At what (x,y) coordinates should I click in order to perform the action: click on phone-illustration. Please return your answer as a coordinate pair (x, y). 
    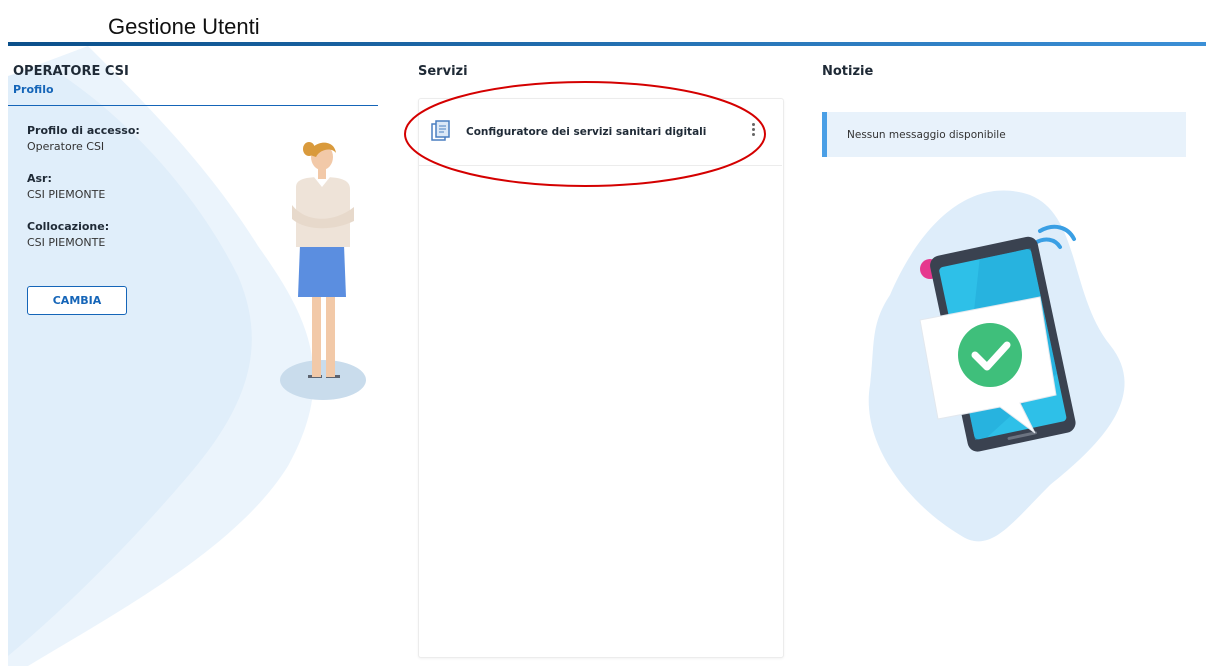
    Looking at the image, I should click on (996, 366).